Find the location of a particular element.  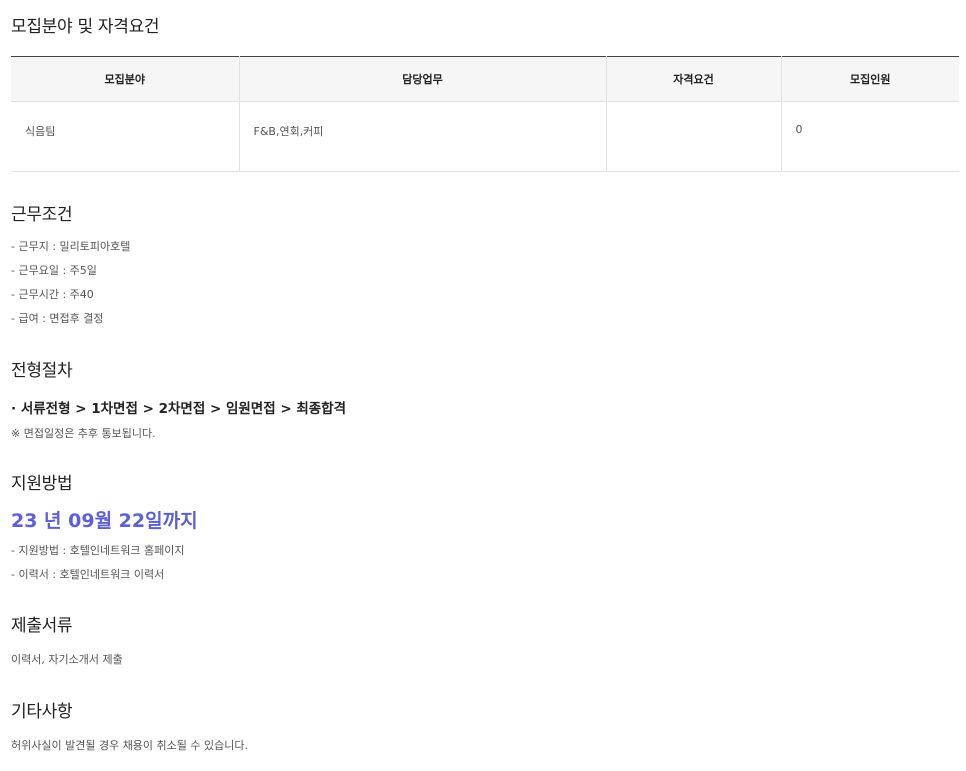

documents-text: 이력서, 자기소개서 제출 is located at coordinates (67, 659).